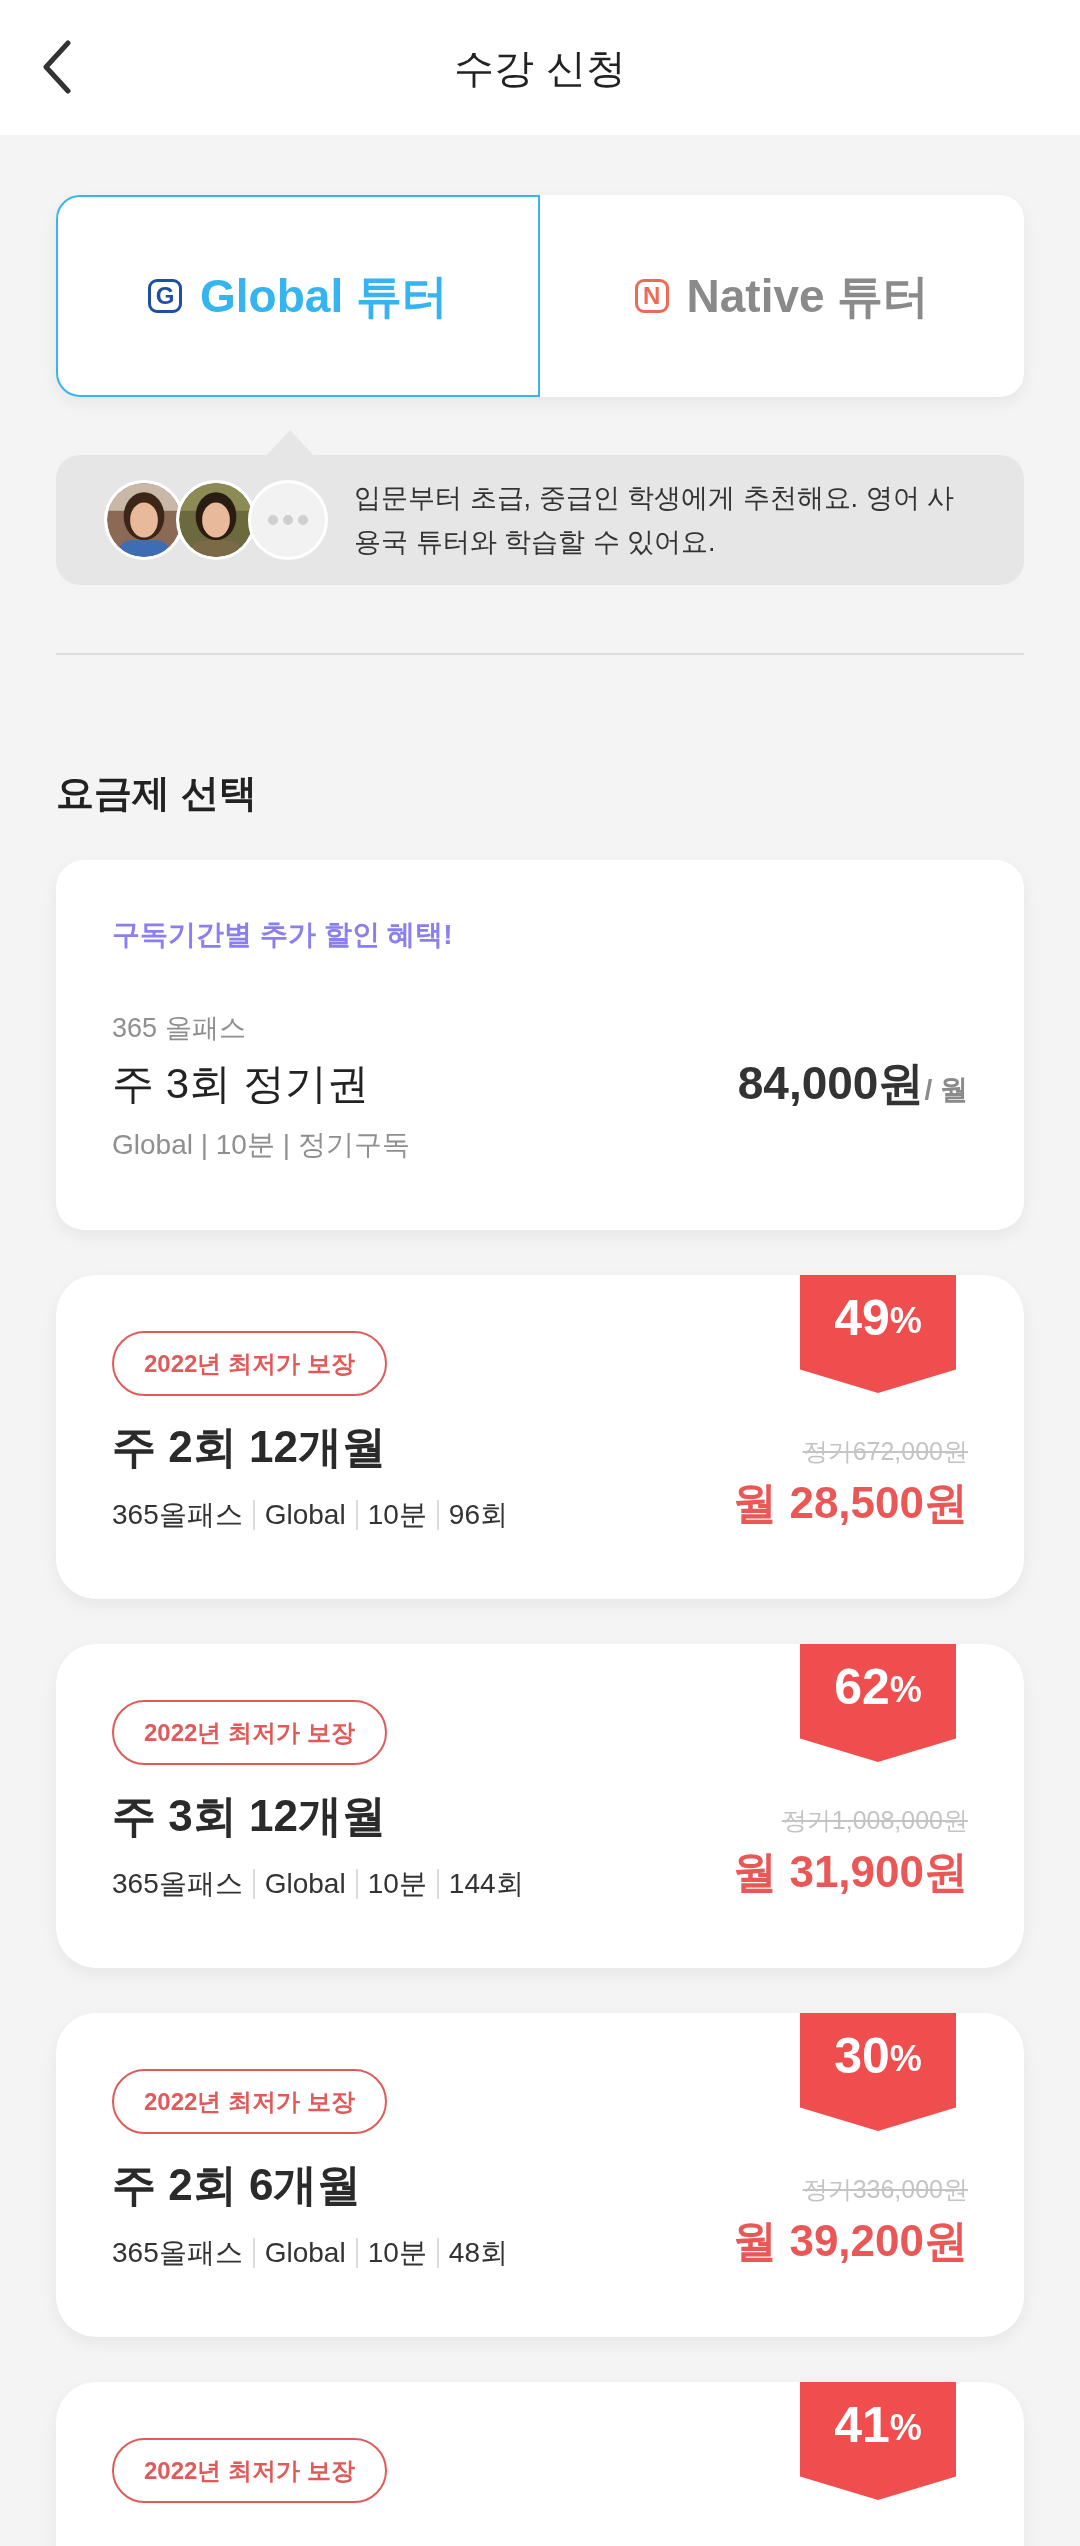 The width and height of the screenshot is (1080, 2546). Describe the element at coordinates (240, 1083) in the screenshot. I see `plan-name: 주 3회 정기권` at that location.